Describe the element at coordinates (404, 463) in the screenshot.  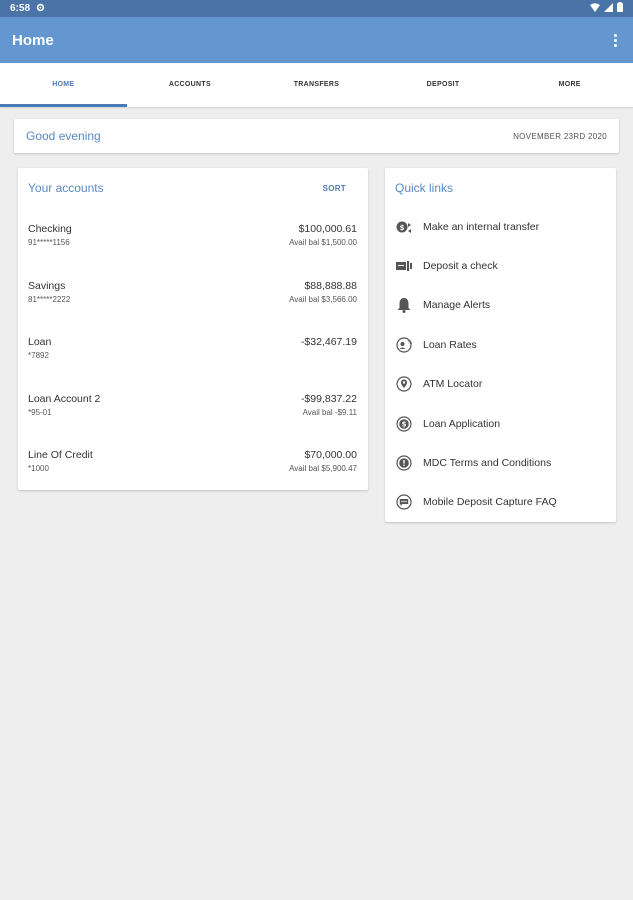
I see `info-icon` at that location.